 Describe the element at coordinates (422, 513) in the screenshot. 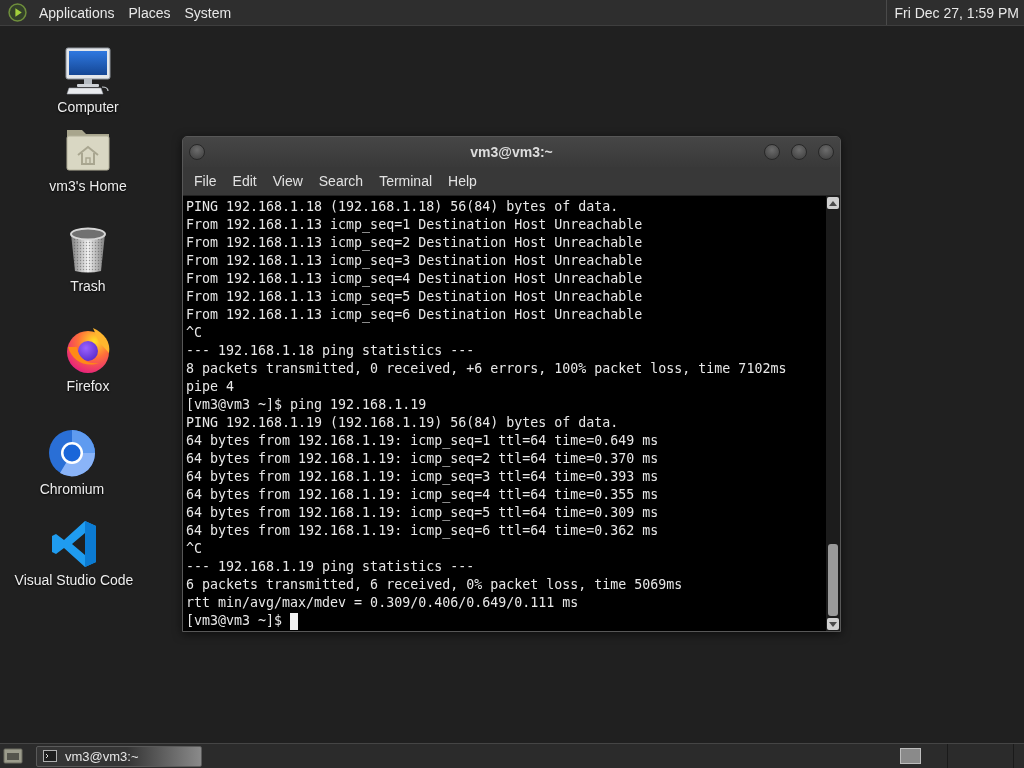

I see `terminal-line: 64 bytes from 192.168.1.19: icmp_seq=5 ttl=64 time=0.309 ms` at that location.